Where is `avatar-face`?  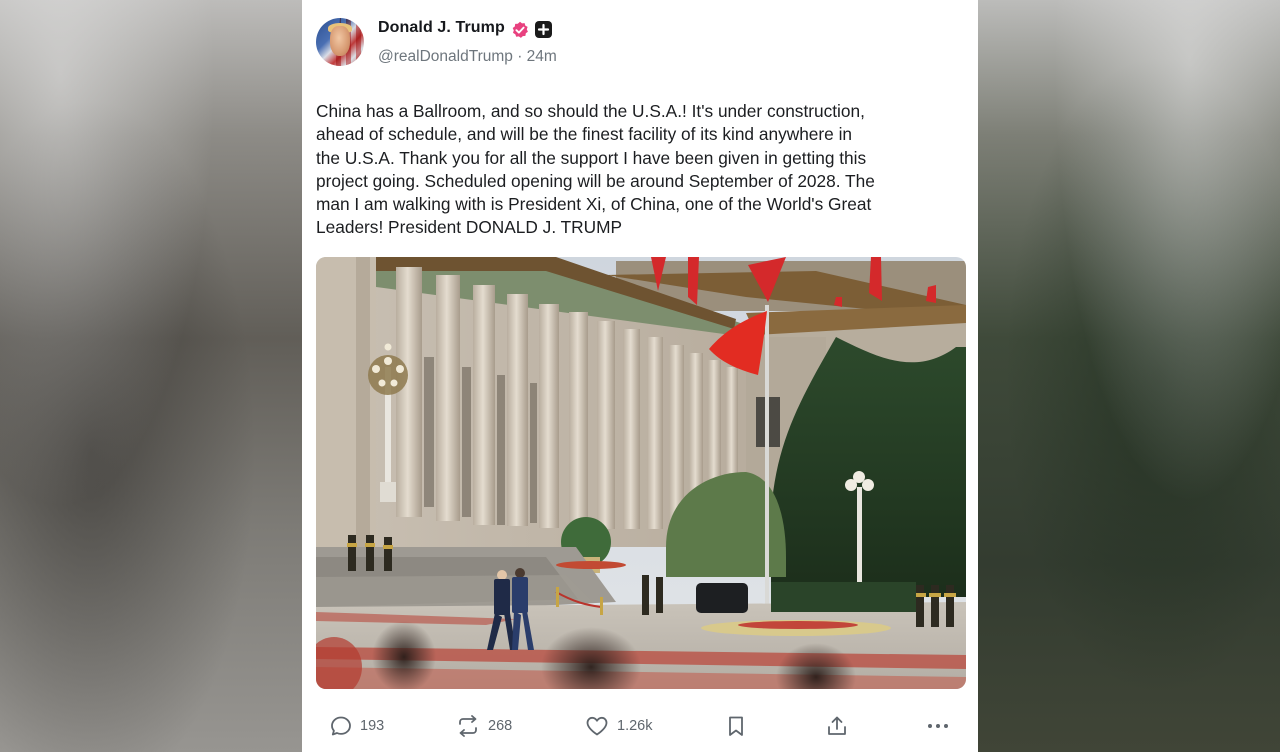 avatar-face is located at coordinates (340, 41).